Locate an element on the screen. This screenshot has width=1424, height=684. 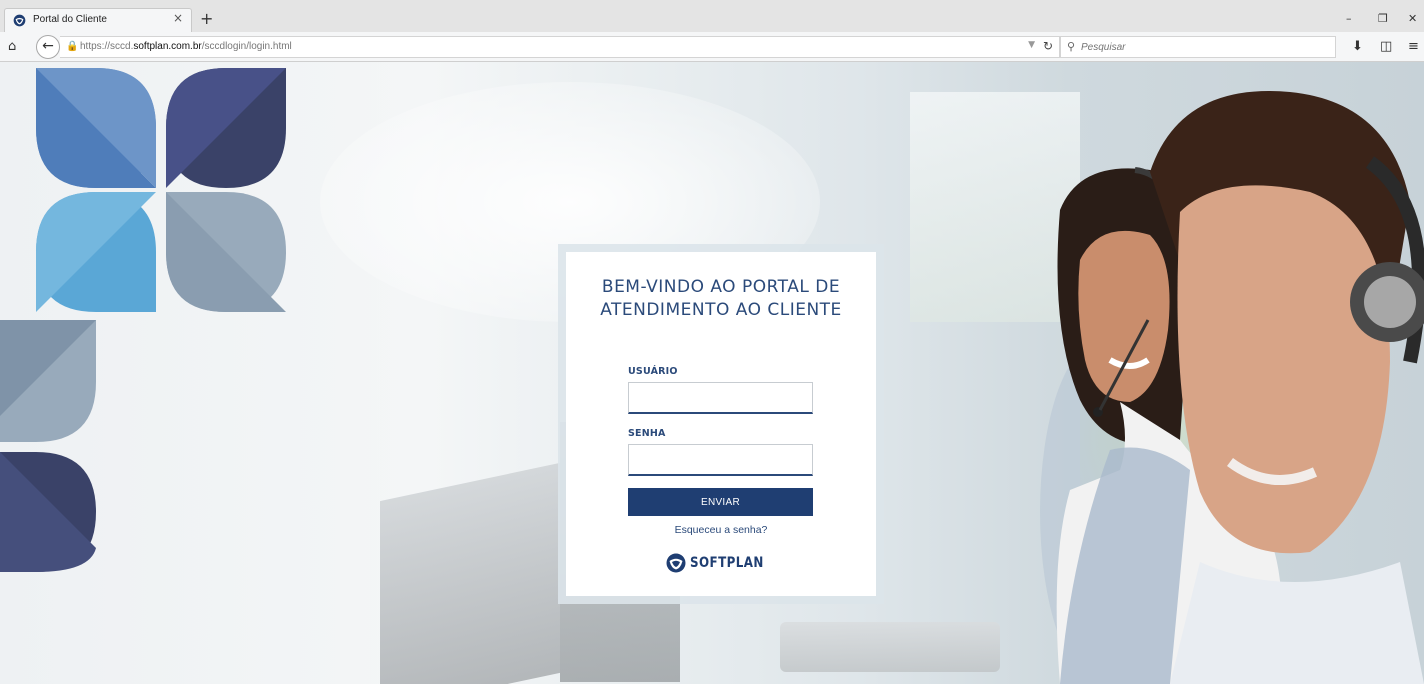
reload-icon: ↻ is located at coordinates (1048, 46).